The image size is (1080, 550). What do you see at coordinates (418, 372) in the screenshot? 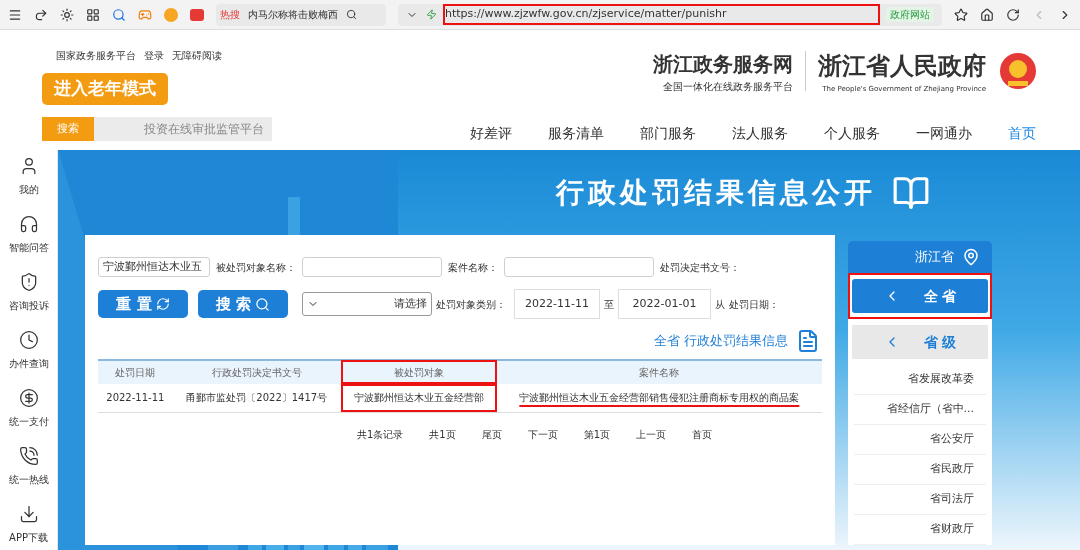
I see `column-header: 被处罚对象` at bounding box center [418, 372].